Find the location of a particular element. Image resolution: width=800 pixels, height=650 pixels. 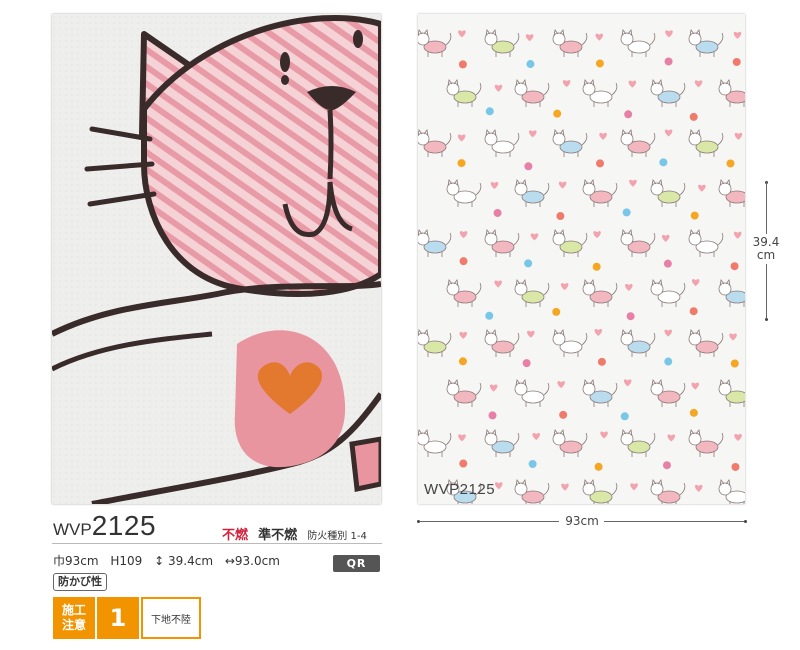

spec-line: 巾93cm H109 ↕ 39.4cm ↔93.0cm is located at coordinates (170, 560).